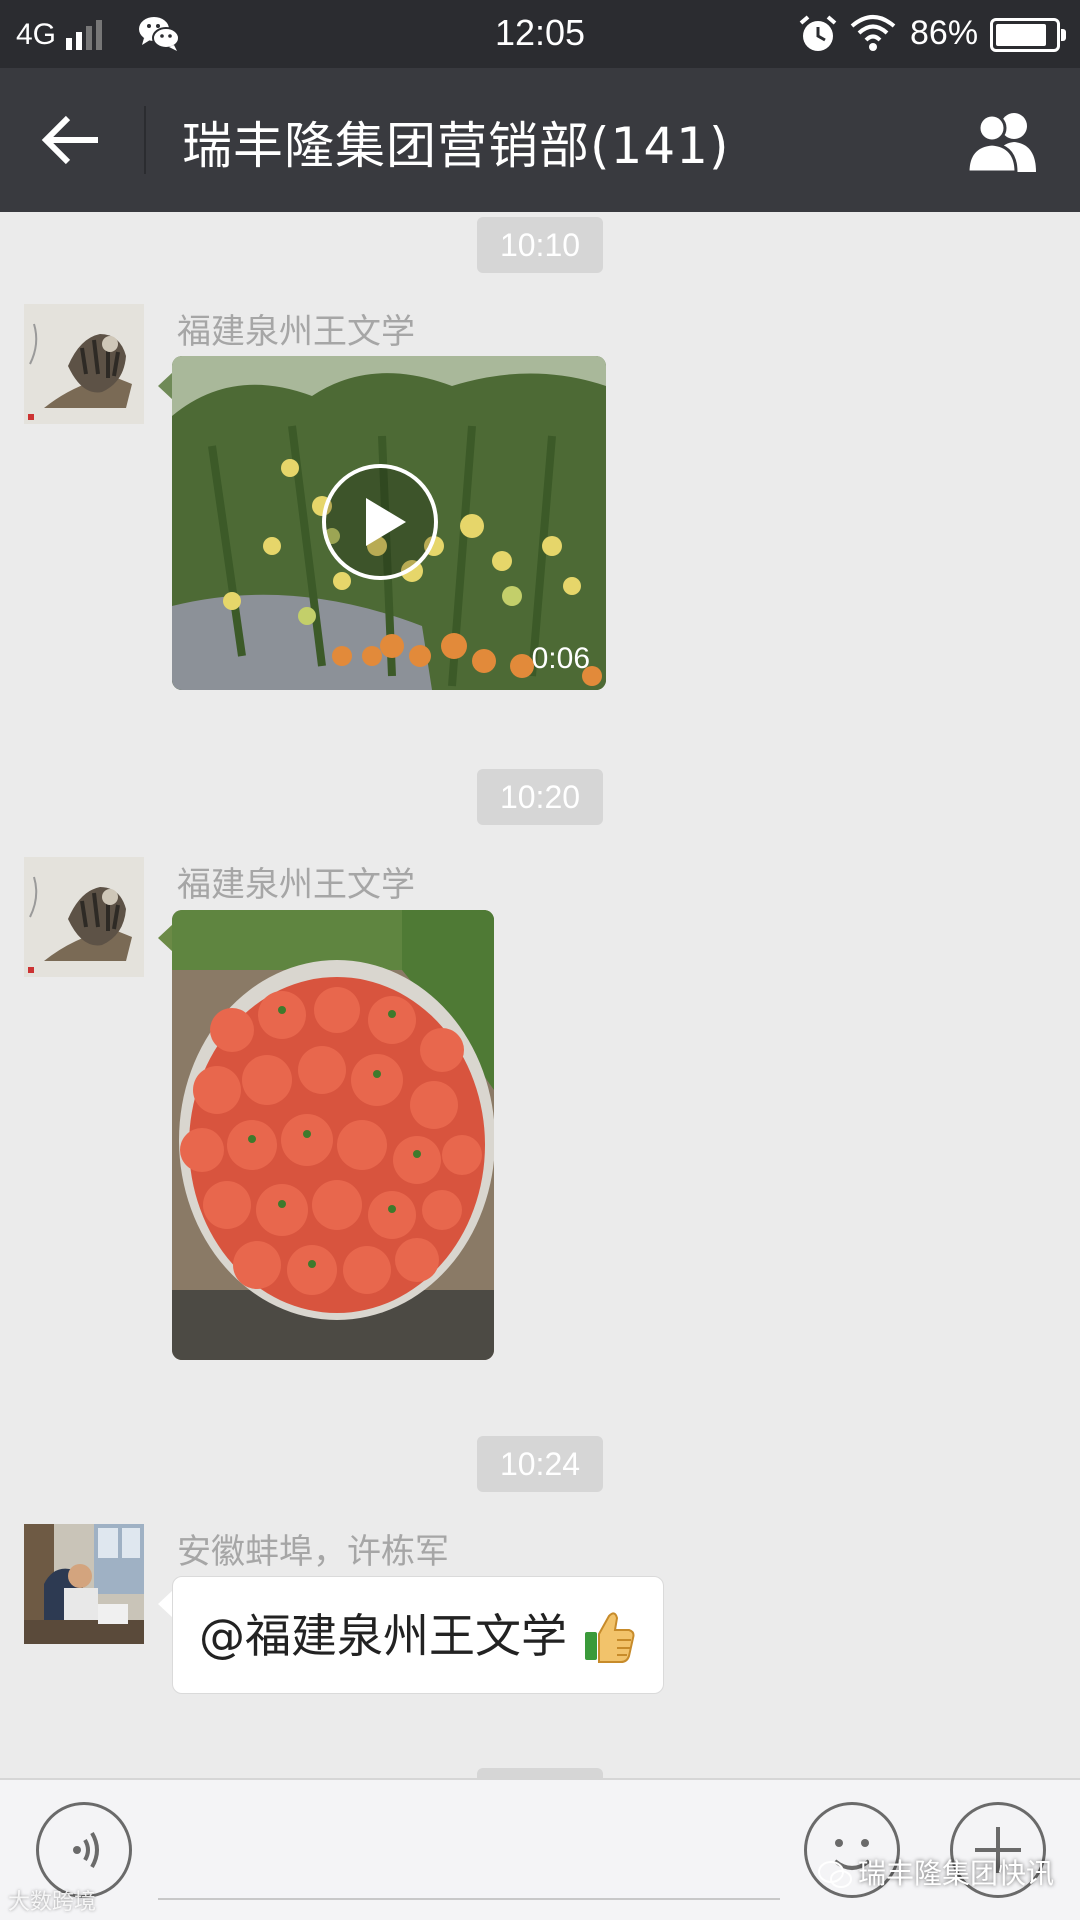 This screenshot has height=1920, width=1080. I want to click on wifi-icon, so click(873, 33).